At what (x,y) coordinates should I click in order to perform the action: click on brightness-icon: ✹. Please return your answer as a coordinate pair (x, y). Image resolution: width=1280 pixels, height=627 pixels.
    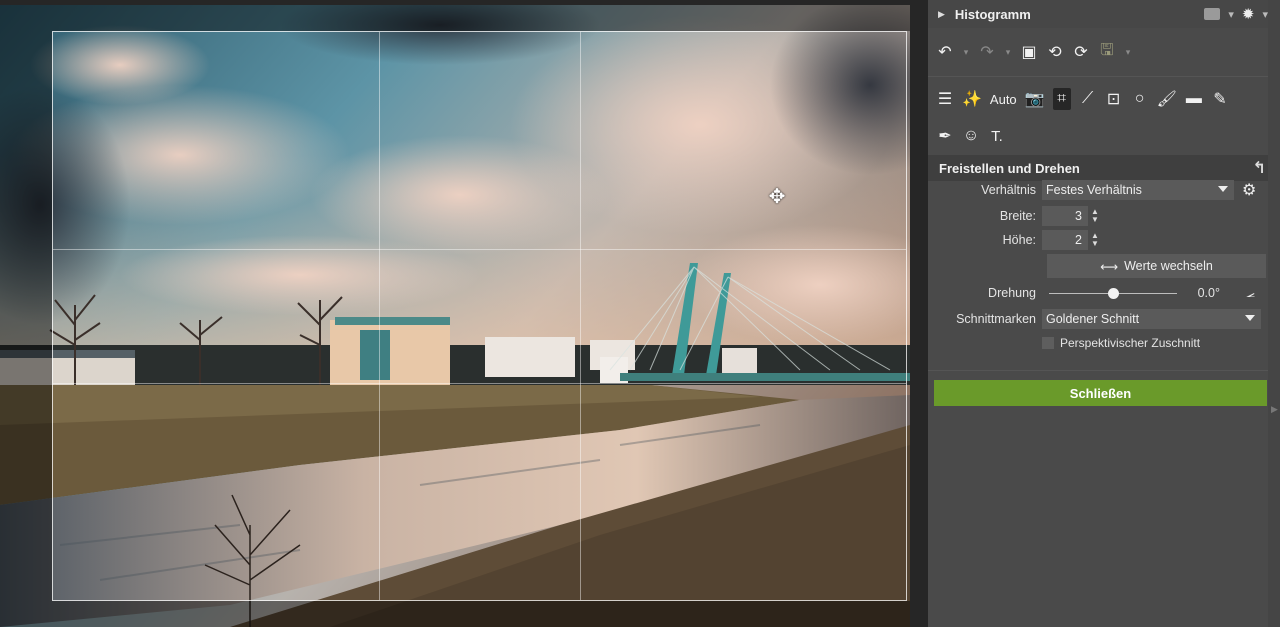
    Looking at the image, I should click on (1248, 14).